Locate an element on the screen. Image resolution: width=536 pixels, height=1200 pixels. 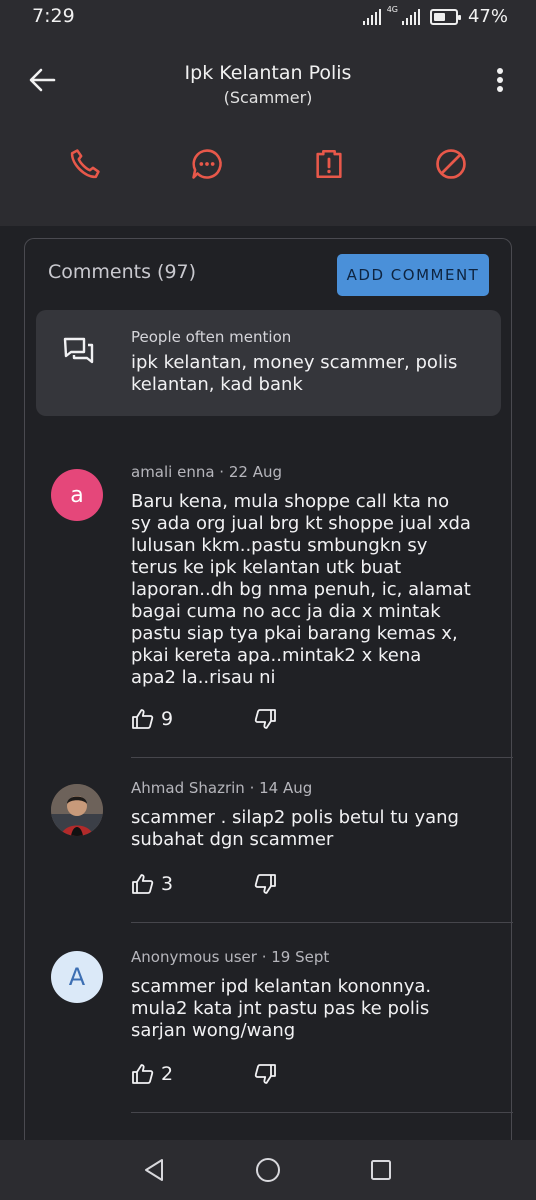
nav-home-button is located at coordinates (268, 1170).